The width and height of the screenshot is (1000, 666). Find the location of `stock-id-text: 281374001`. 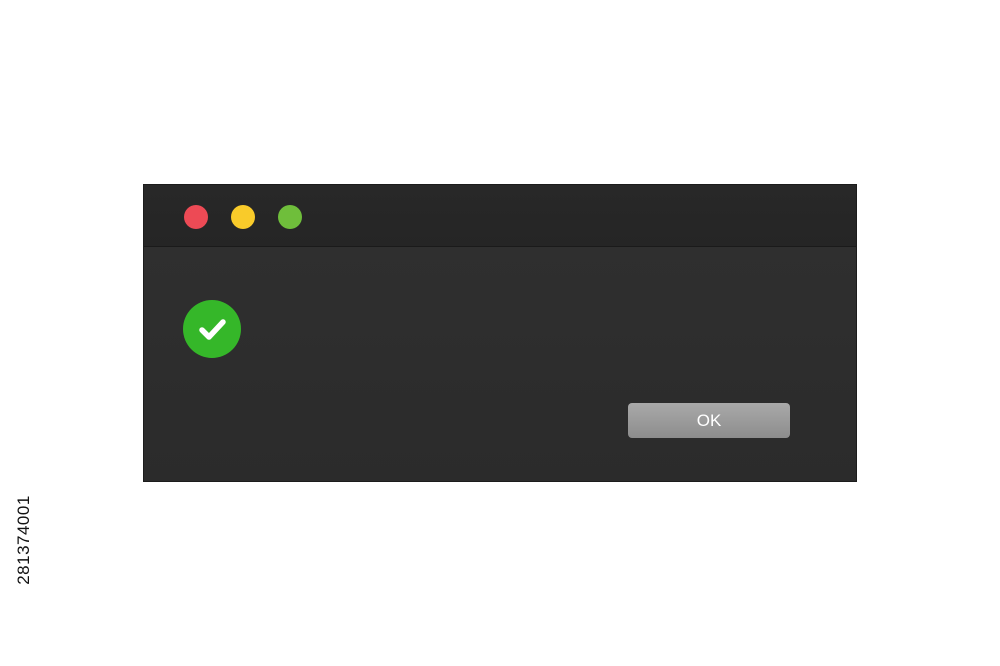

stock-id-text: 281374001 is located at coordinates (23, 540).